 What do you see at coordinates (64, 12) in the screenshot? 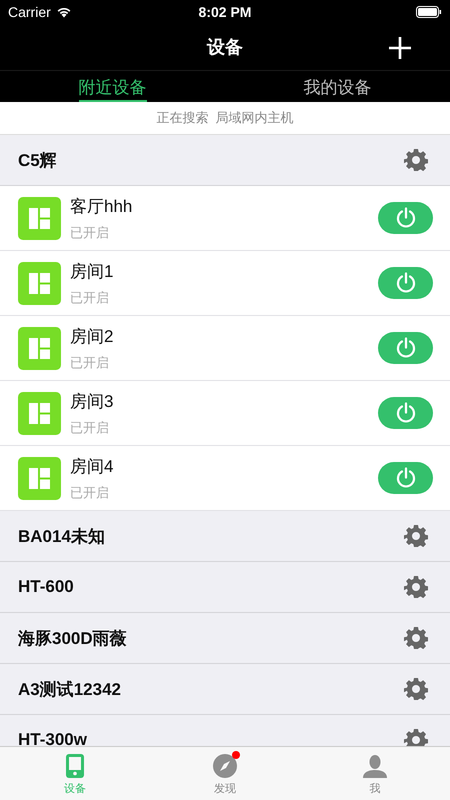
I see `wifi-icon` at bounding box center [64, 12].